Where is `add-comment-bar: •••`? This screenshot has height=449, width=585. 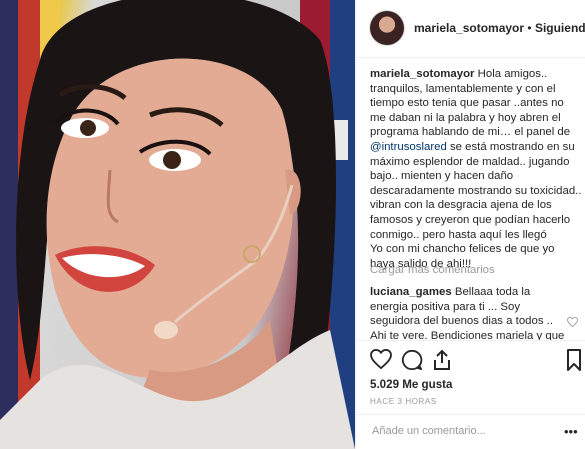
add-comment-bar: ••• is located at coordinates (470, 431).